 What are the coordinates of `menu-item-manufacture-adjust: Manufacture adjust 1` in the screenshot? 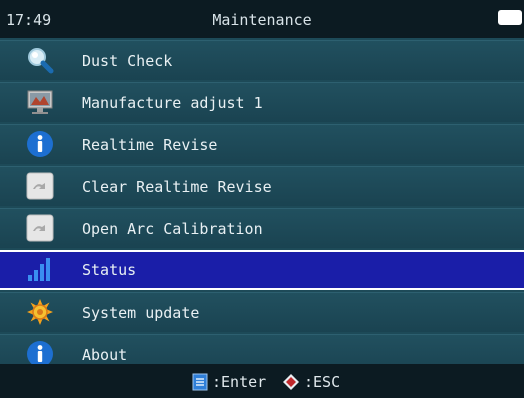 It's located at (262, 102).